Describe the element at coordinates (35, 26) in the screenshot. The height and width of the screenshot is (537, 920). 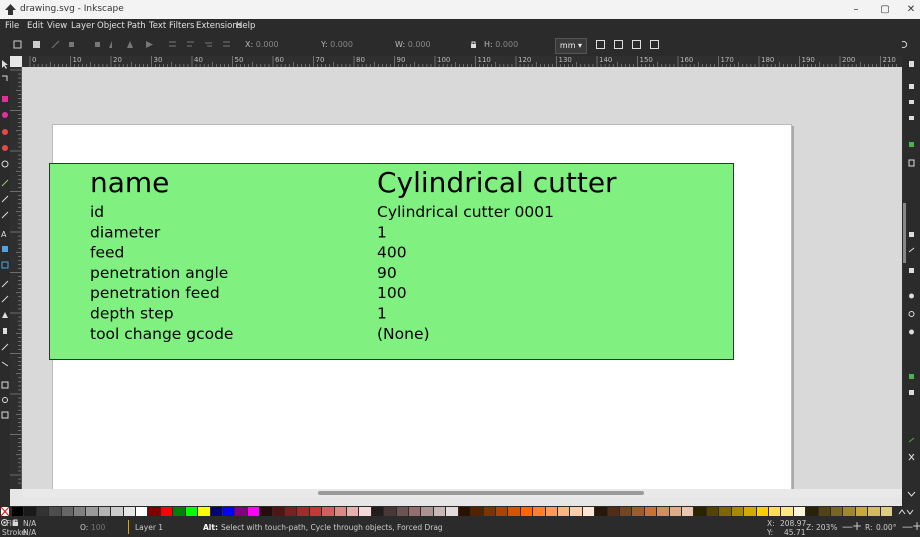
I see `menu-edit: Edit` at that location.